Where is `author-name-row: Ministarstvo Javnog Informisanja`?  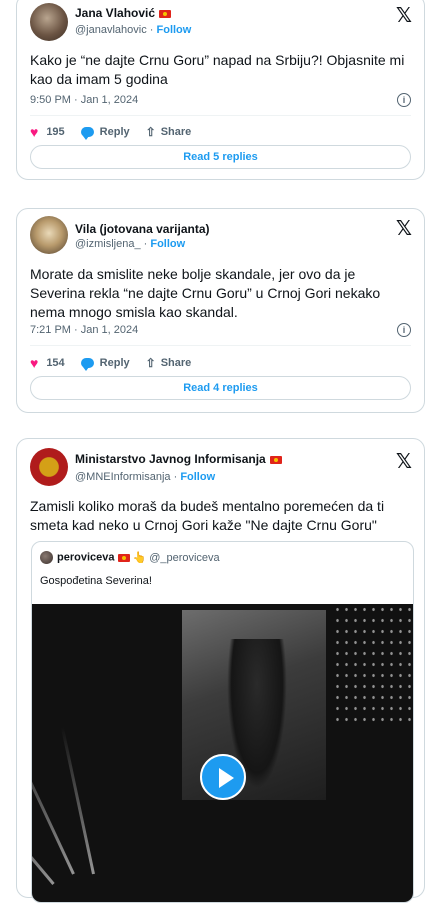
author-name-row: Ministarstvo Javnog Informisanja is located at coordinates (178, 459).